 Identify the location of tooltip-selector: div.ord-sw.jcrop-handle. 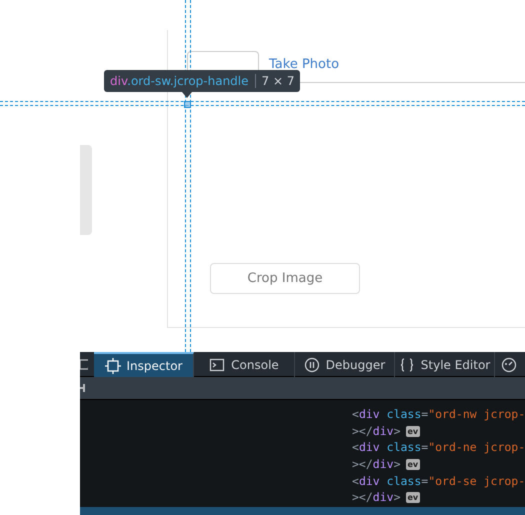
(179, 81).